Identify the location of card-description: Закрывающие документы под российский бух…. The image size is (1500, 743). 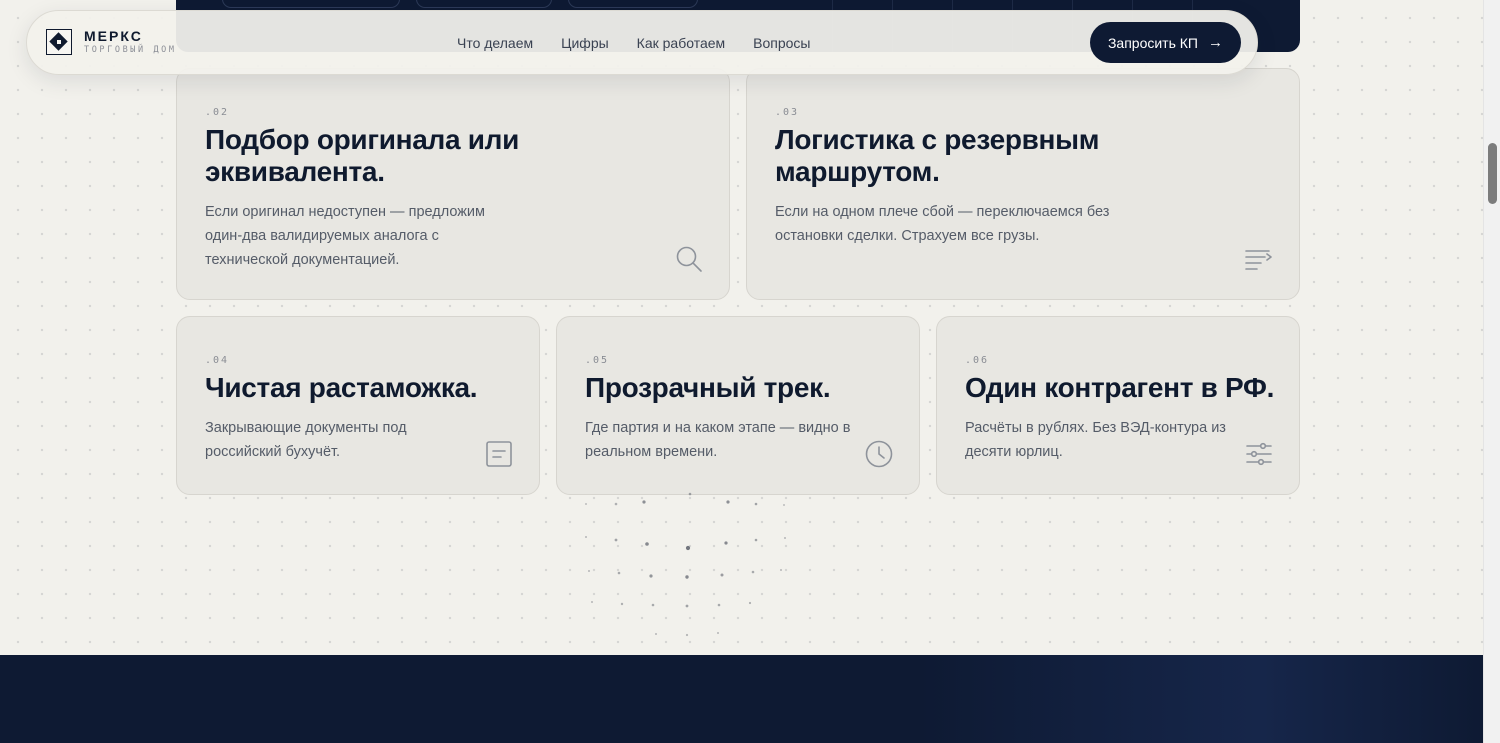
(306, 440).